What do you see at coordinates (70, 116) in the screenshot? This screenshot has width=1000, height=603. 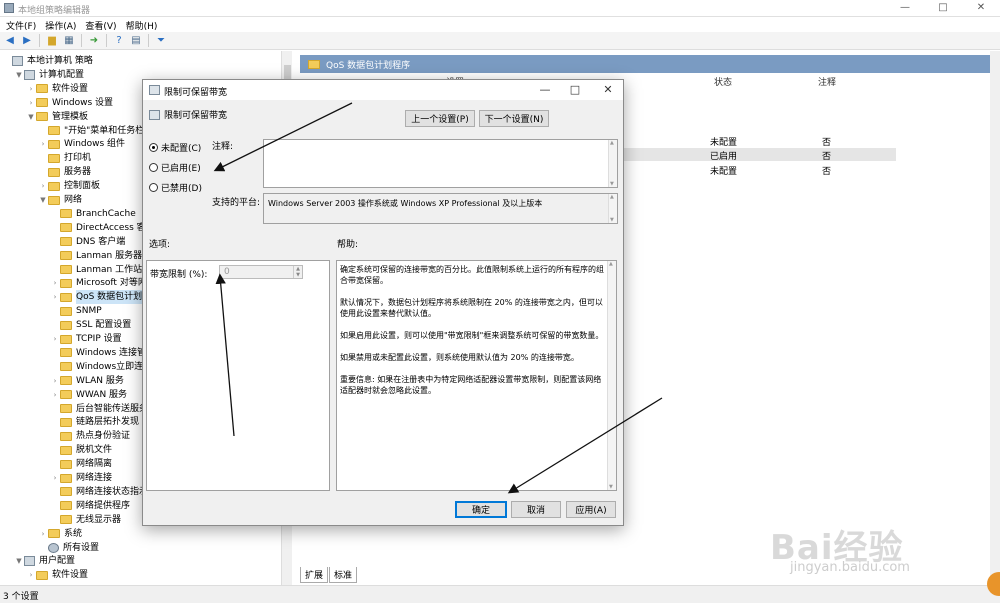 I see `tree-item-label: 管理模板` at bounding box center [70, 116].